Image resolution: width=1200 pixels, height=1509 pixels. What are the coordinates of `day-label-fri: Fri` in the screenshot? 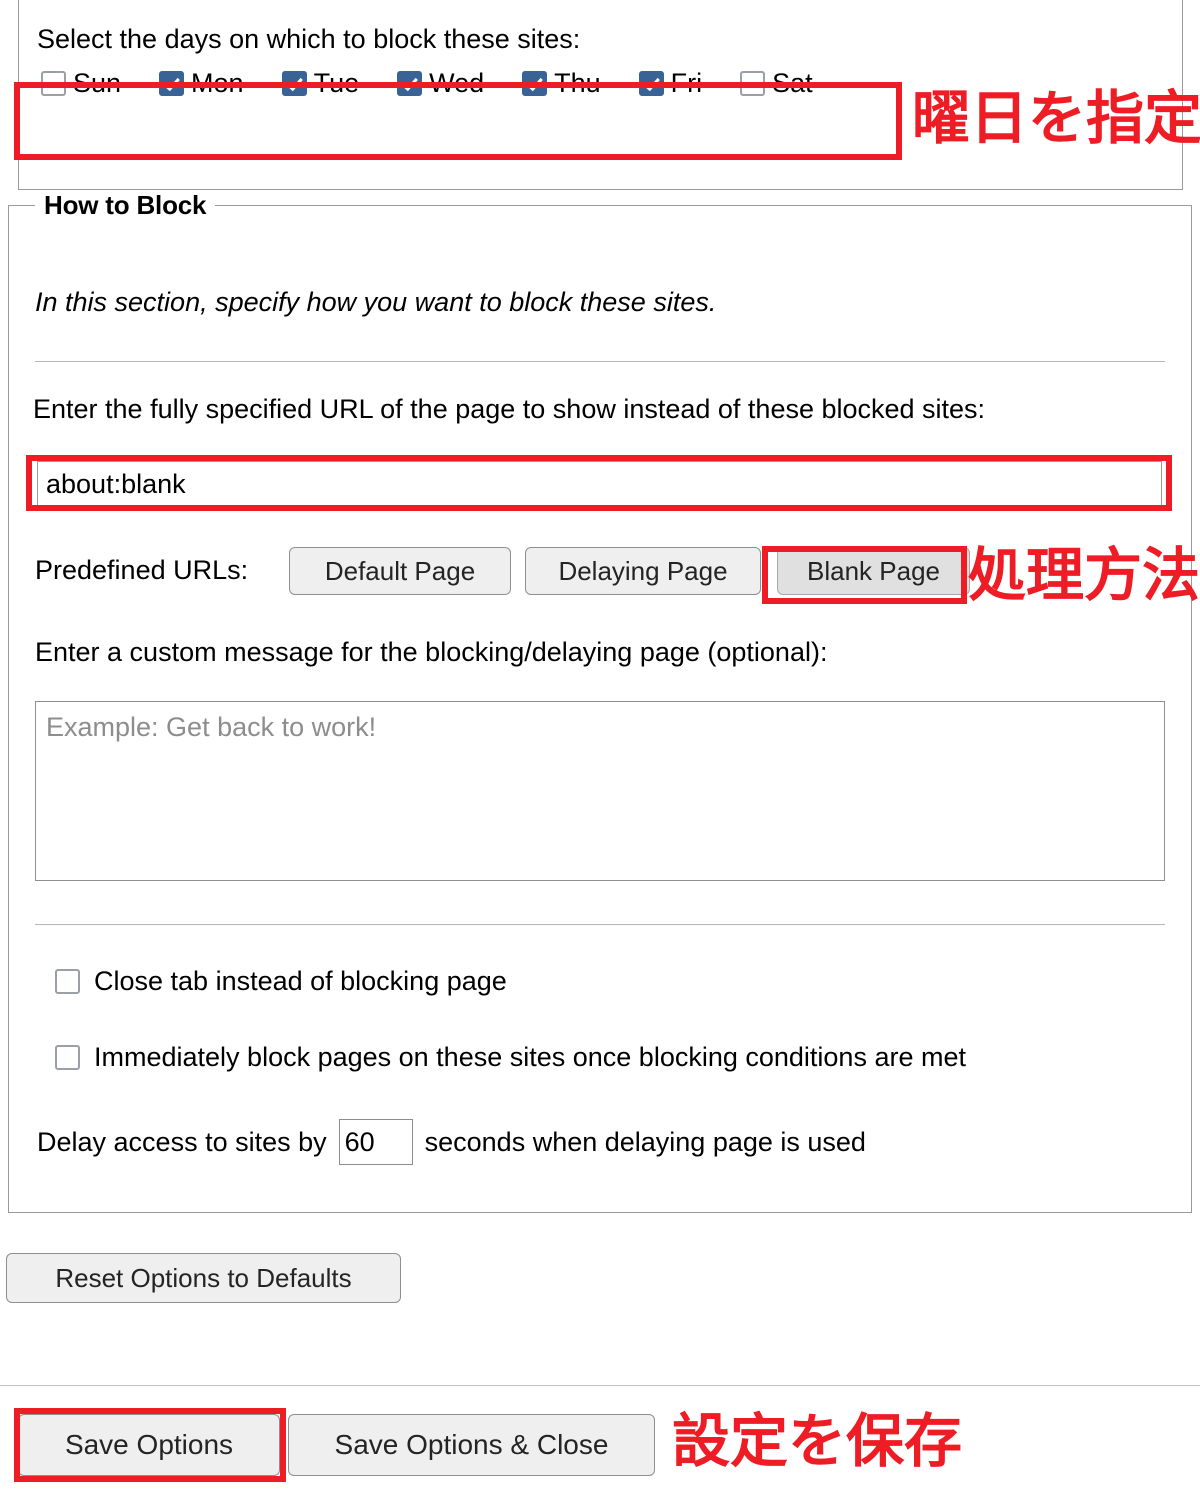 It's located at (686, 83).